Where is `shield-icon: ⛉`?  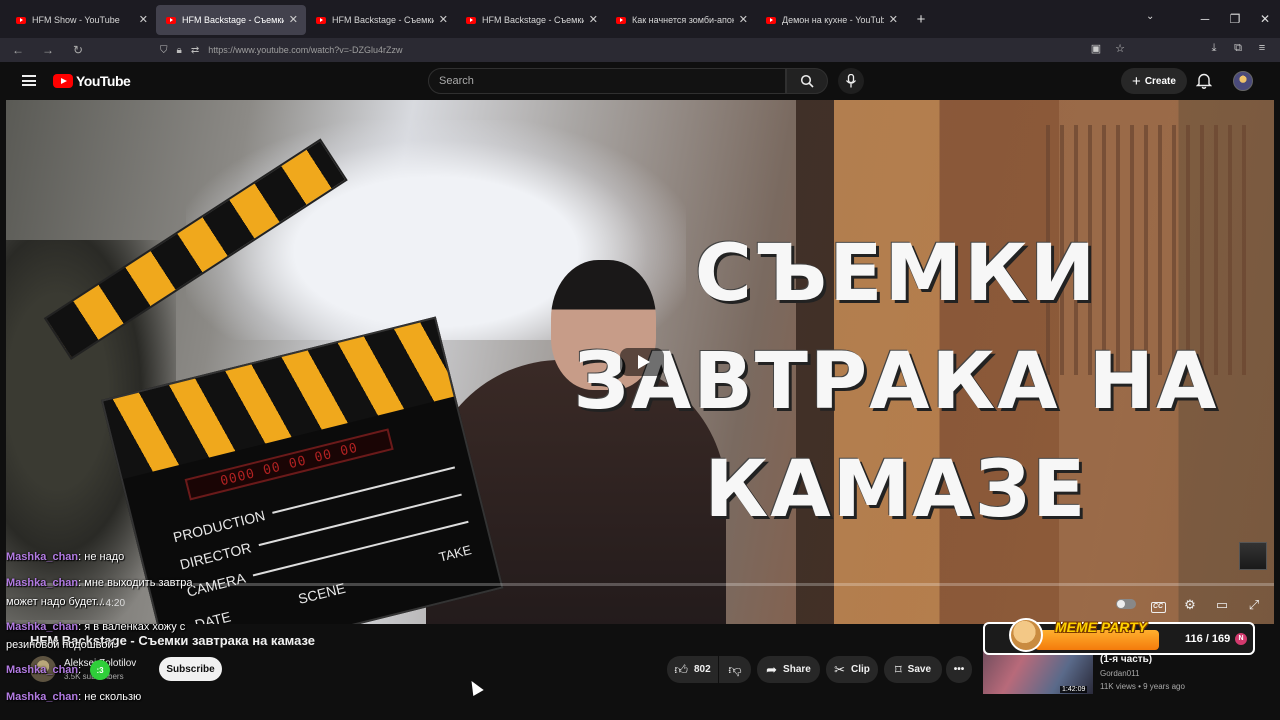
shield-icon: ⛉ is located at coordinates (164, 50).